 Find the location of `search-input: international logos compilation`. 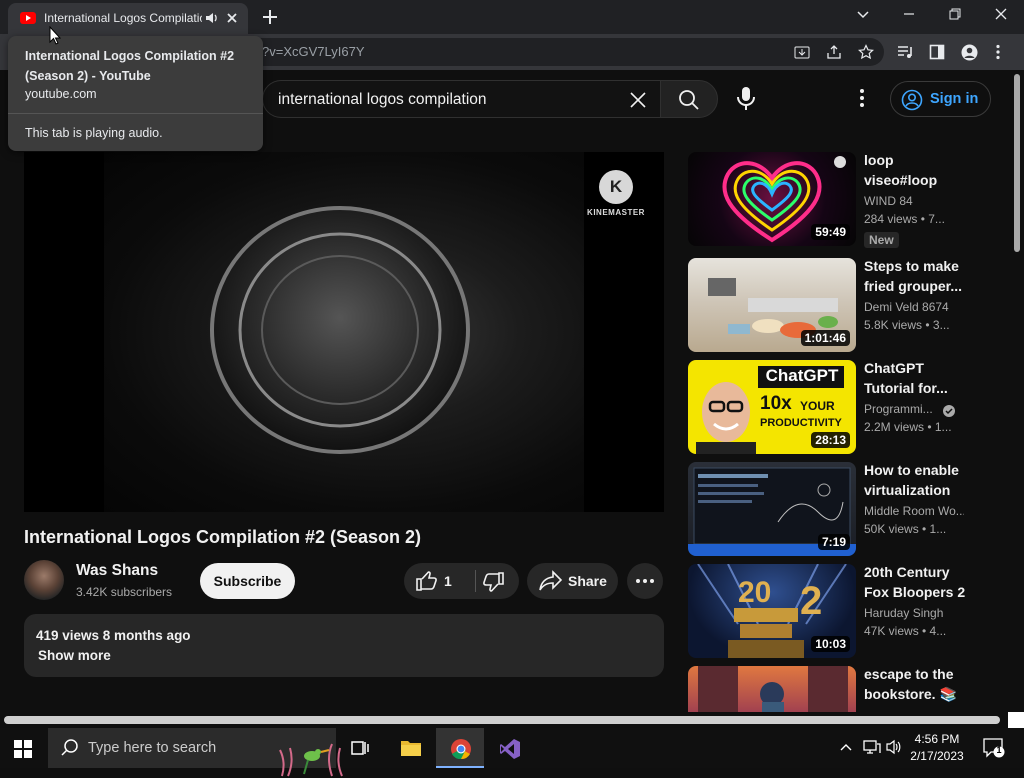

search-input: international logos compilation is located at coordinates (461, 99).